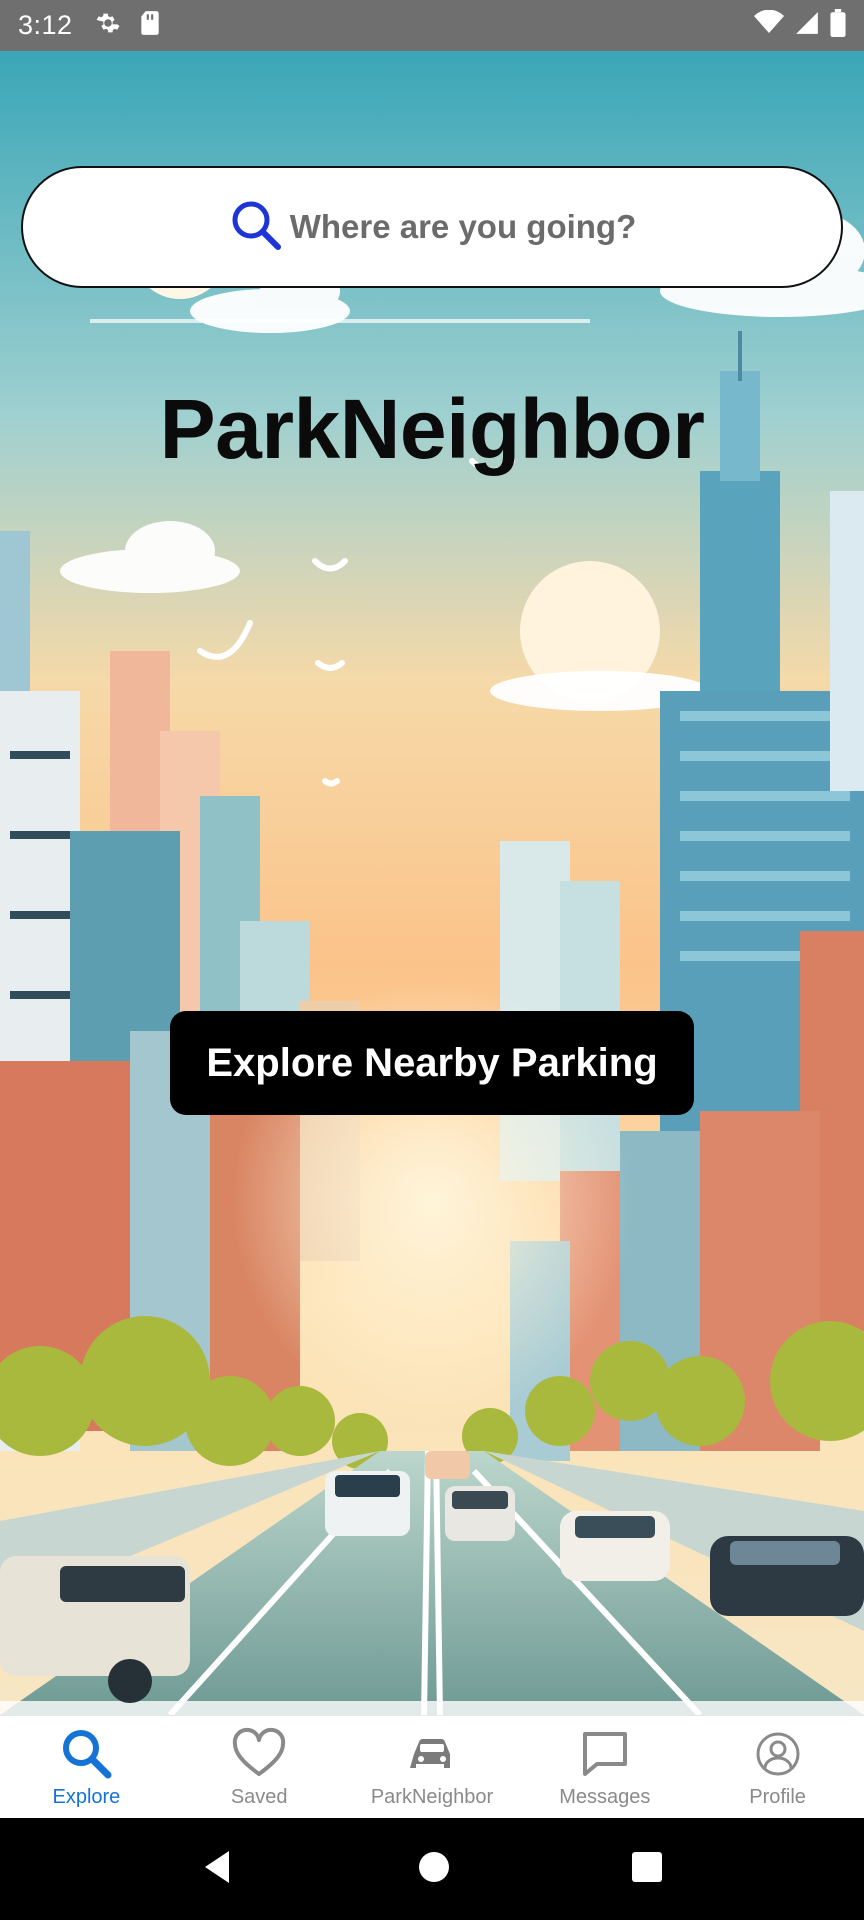 The height and width of the screenshot is (1920, 864). I want to click on signal-icon, so click(807, 25).